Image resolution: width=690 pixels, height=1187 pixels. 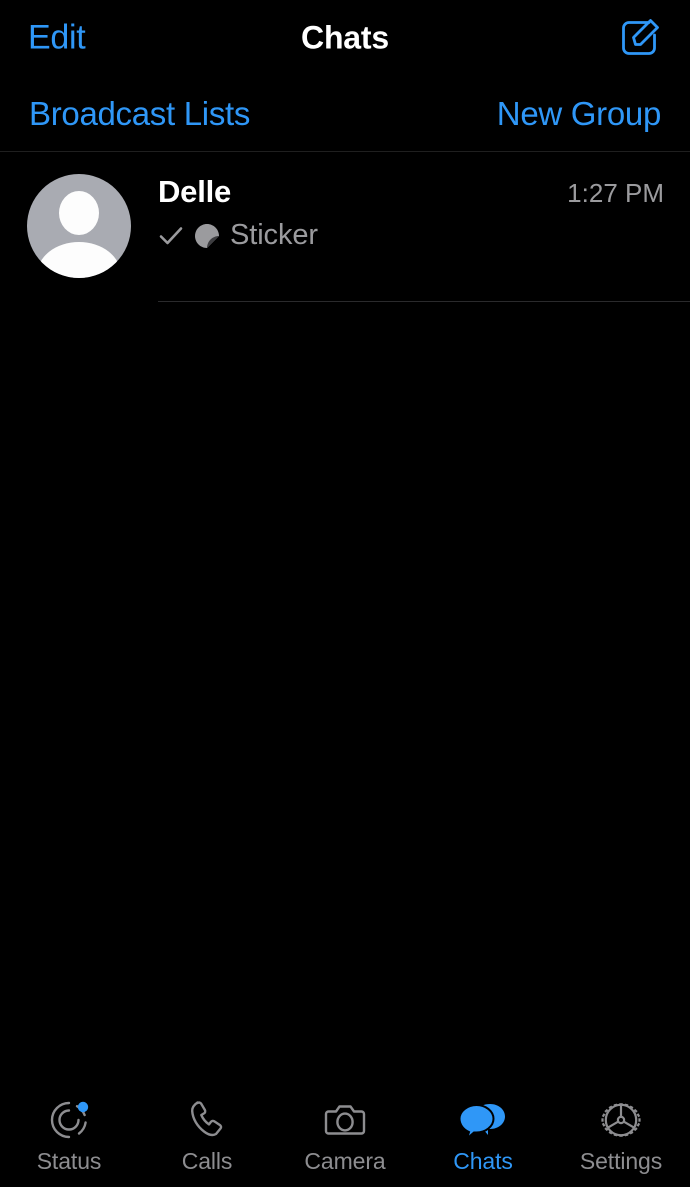 I want to click on new-group-button: New Group, so click(x=579, y=114).